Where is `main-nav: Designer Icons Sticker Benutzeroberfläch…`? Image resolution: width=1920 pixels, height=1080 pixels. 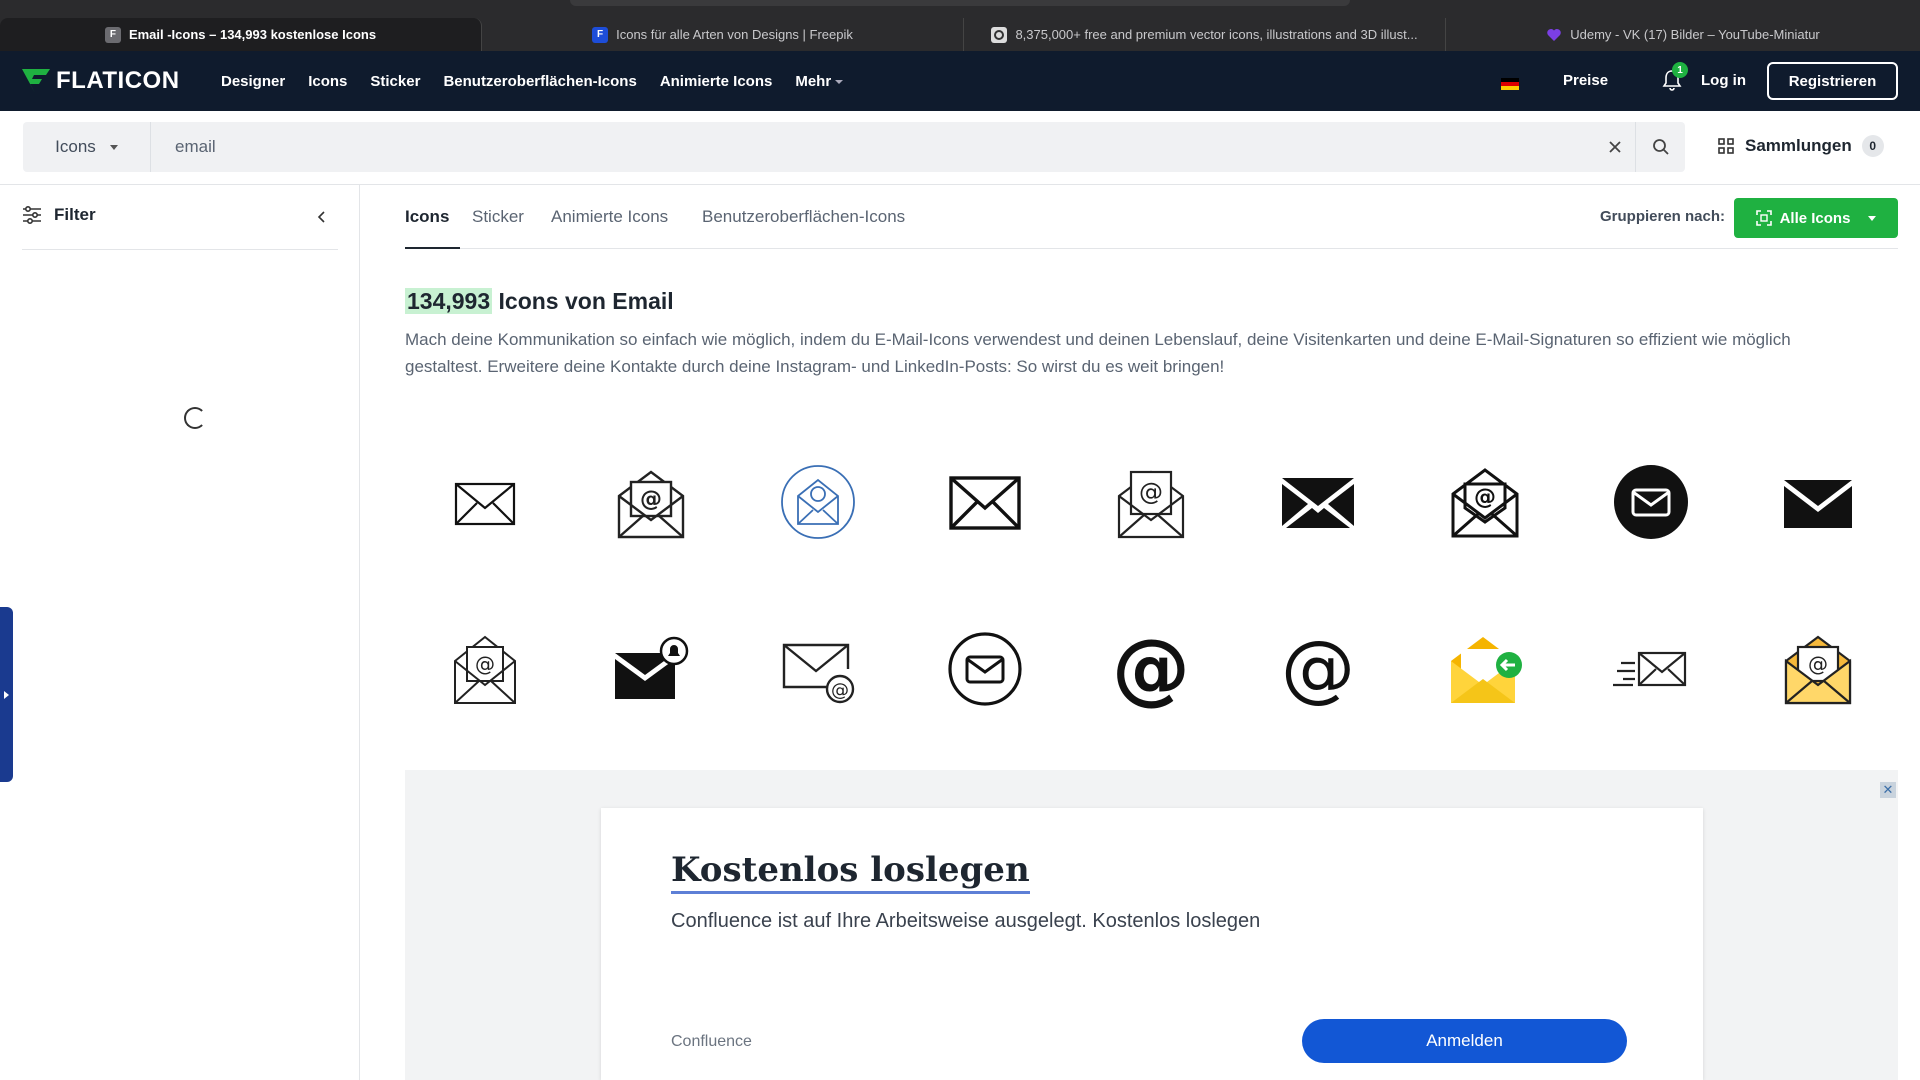
main-nav: Designer Icons Sticker Benutzeroberfläch… is located at coordinates (532, 81).